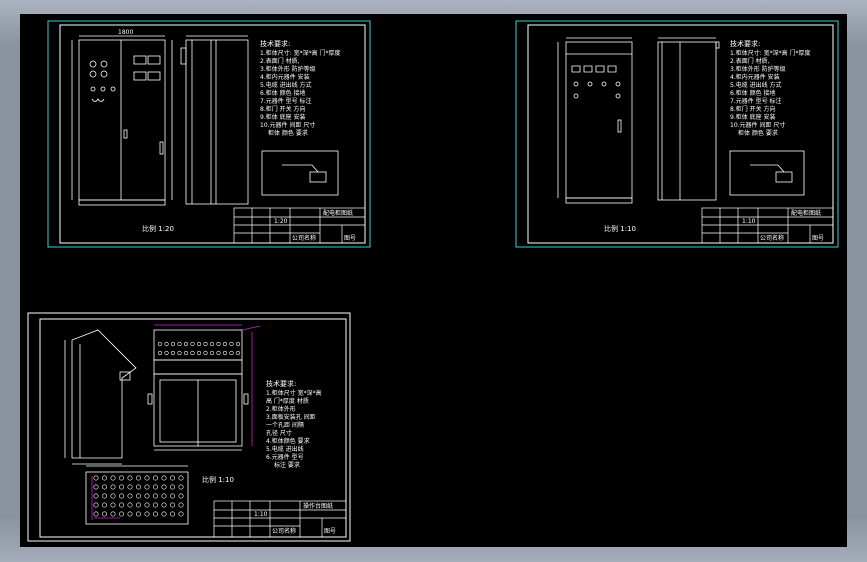  I want to click on sheet-3-note-3: 2.柜体外形, so click(281, 409).